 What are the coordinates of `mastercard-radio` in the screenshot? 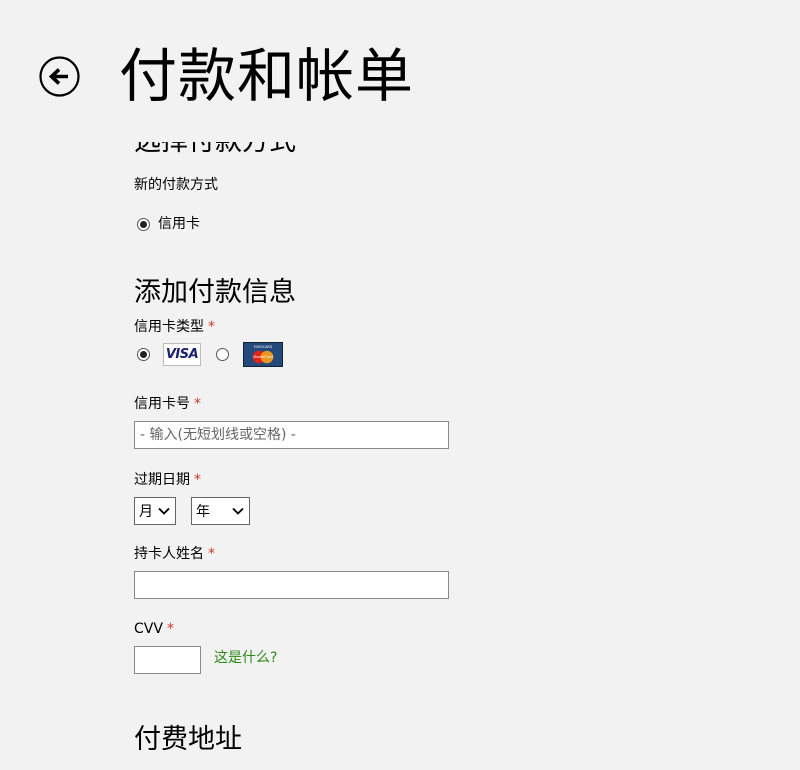 It's located at (222, 354).